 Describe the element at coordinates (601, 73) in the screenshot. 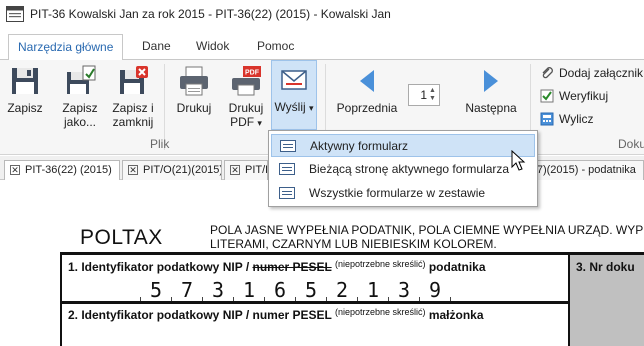

I see `add-attachment-label: Dodaj załącznik` at that location.